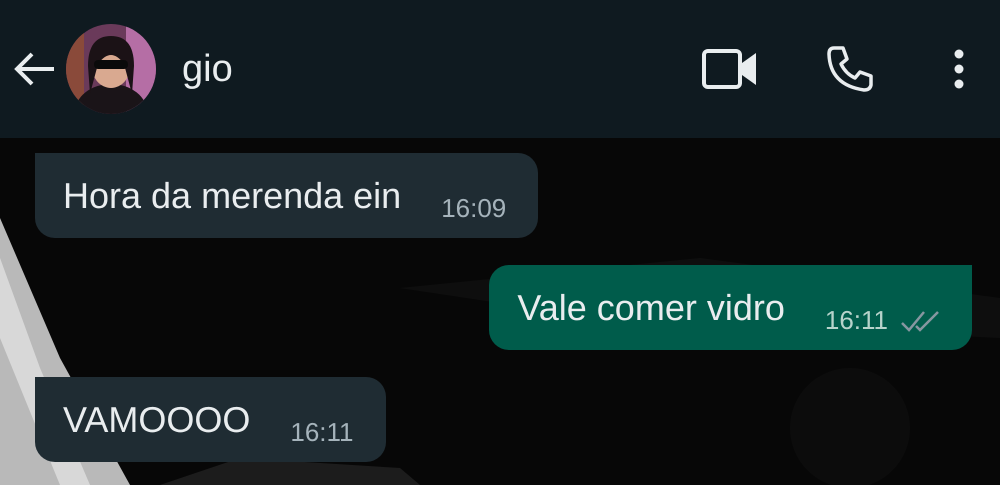  What do you see at coordinates (34, 69) in the screenshot?
I see `back-arrow-icon` at bounding box center [34, 69].